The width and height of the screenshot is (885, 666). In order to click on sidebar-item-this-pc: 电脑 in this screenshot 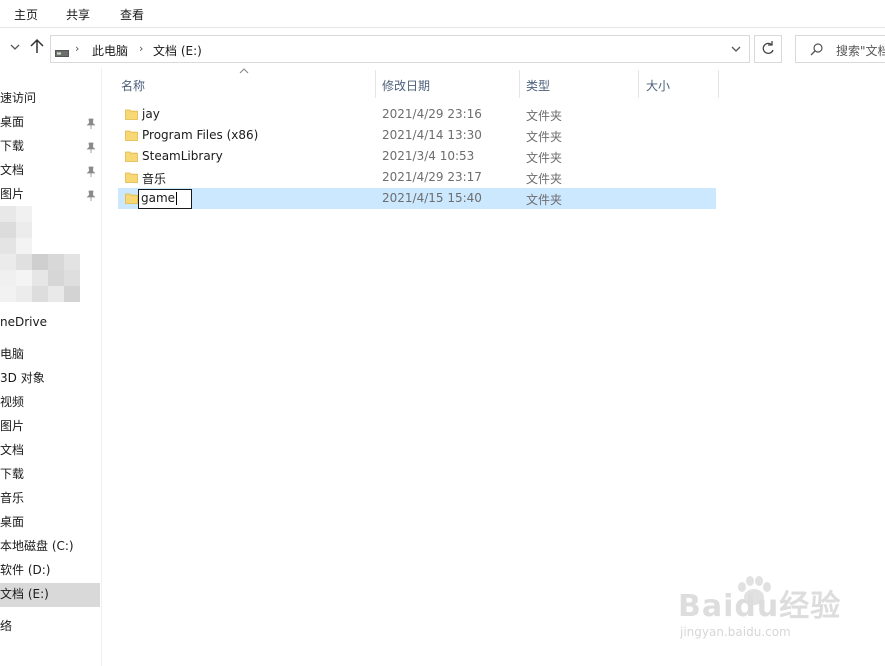, I will do `click(50, 356)`.